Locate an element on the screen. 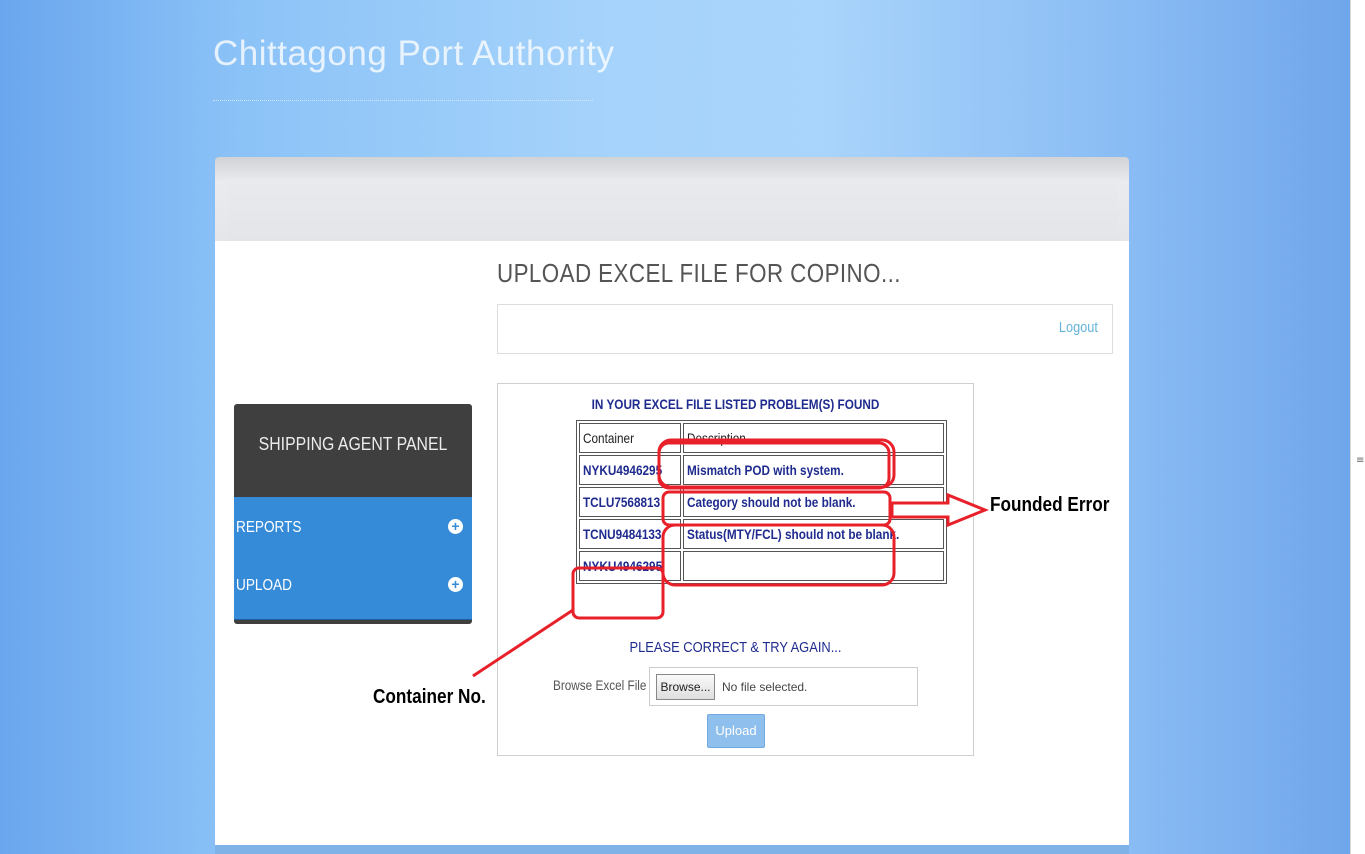 The height and width of the screenshot is (854, 1365). container-cell: TCNU9484133 is located at coordinates (630, 534).